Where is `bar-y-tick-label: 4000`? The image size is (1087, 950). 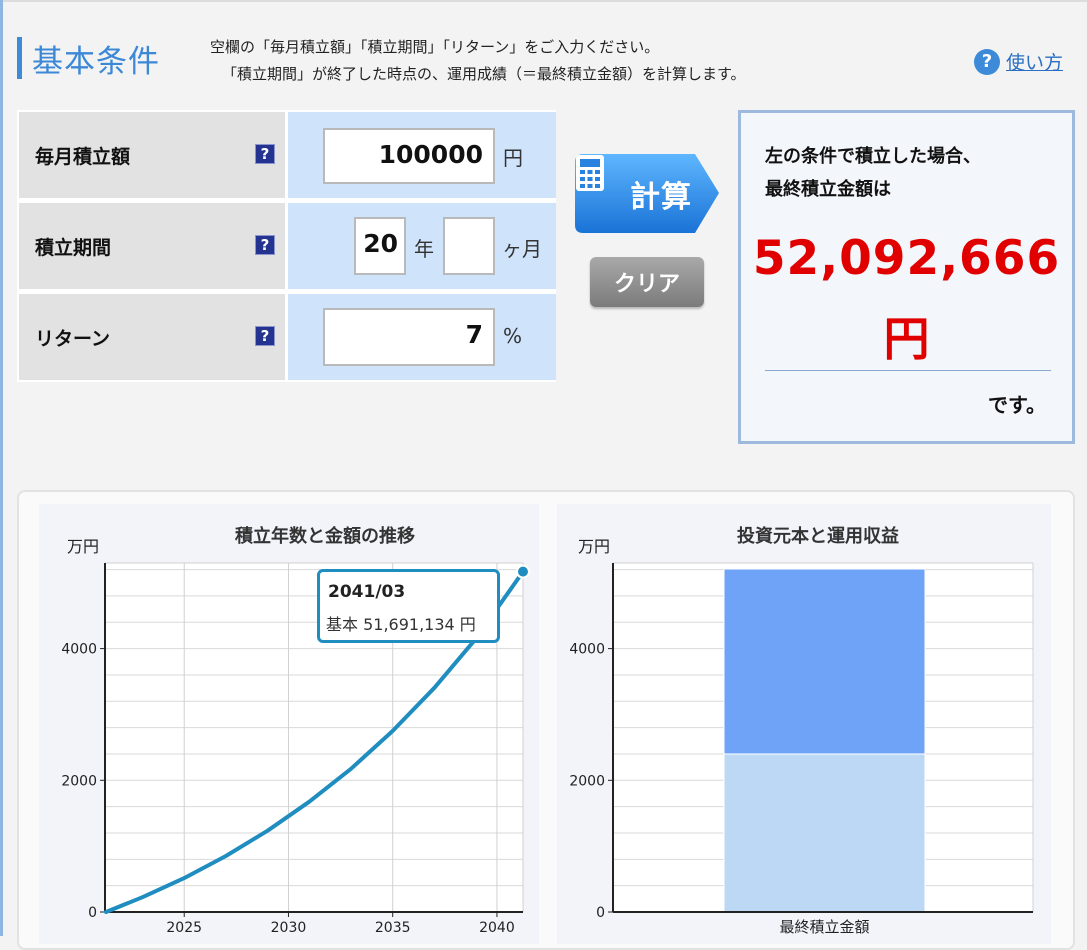
bar-y-tick-label: 4000 is located at coordinates (587, 650).